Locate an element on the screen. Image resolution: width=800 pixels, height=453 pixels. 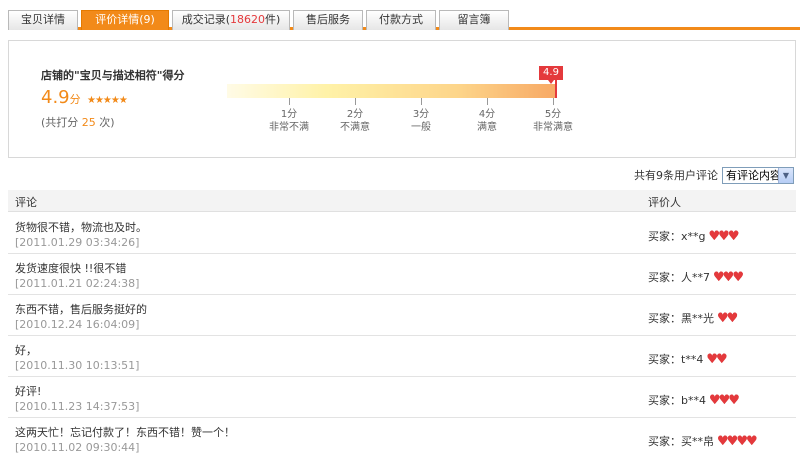
scale-score: 5分 is located at coordinates (553, 114).